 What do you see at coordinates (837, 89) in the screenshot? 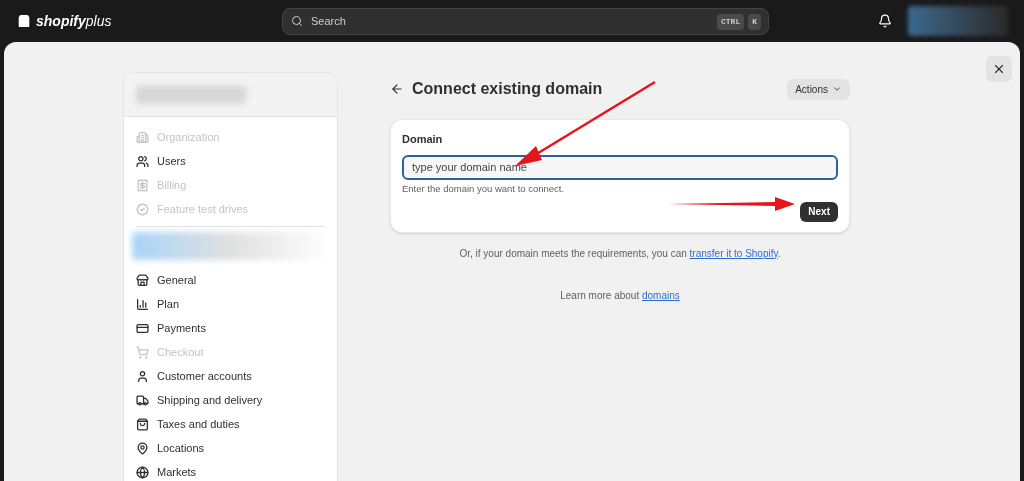
I see `chevron-icon` at bounding box center [837, 89].